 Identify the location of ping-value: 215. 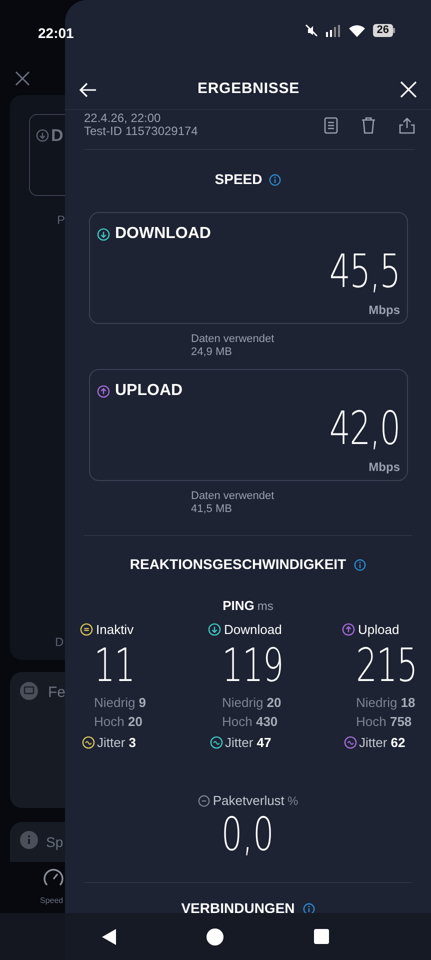
(387, 665).